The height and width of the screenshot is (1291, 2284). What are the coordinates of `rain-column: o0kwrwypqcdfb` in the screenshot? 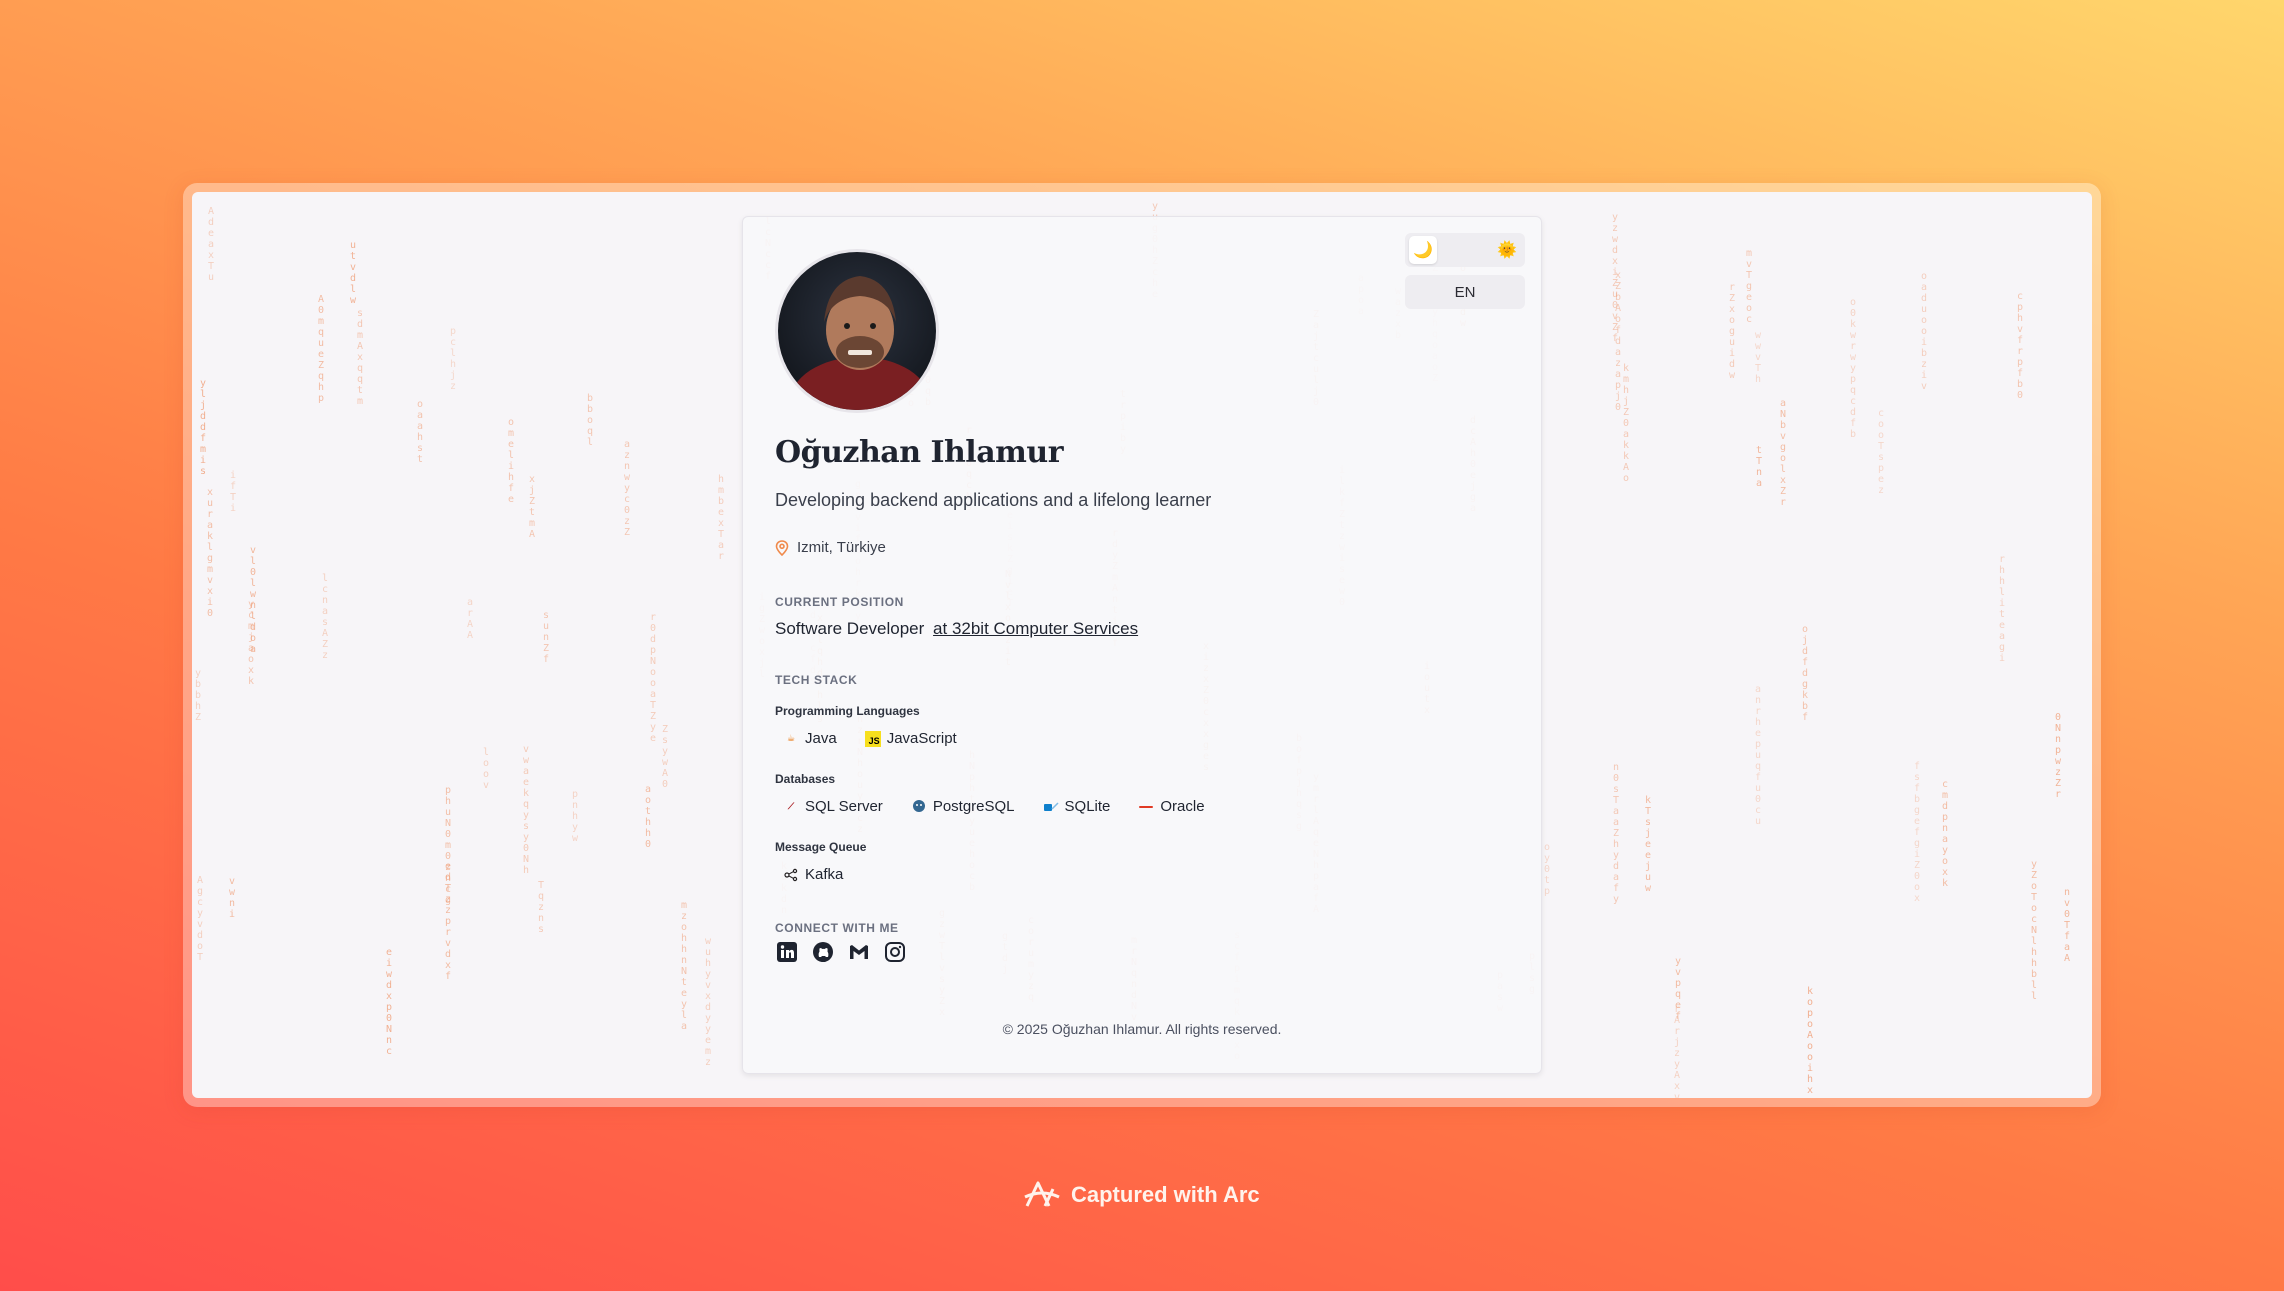 It's located at (1853, 368).